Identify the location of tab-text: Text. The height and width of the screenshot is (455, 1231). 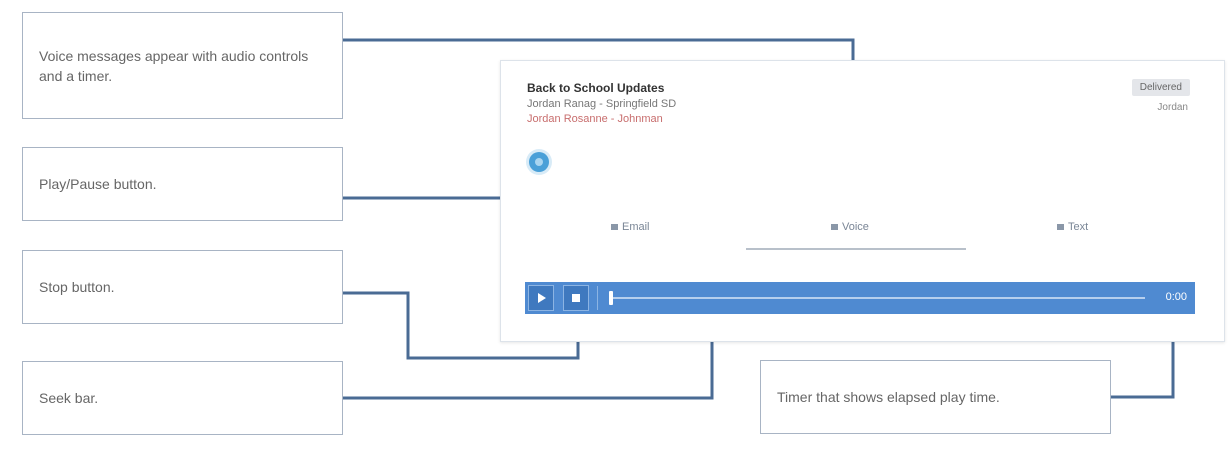
(1072, 227).